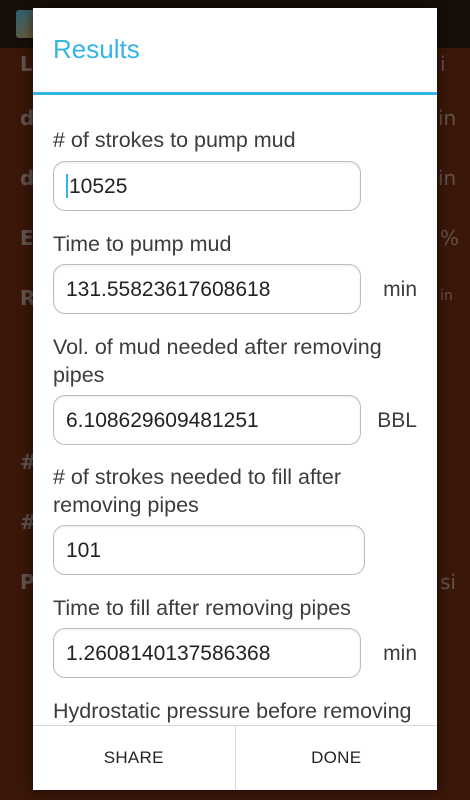 Image resolution: width=470 pixels, height=800 pixels. I want to click on vol-mud-needed-value: 6.108629609481251, so click(162, 420).